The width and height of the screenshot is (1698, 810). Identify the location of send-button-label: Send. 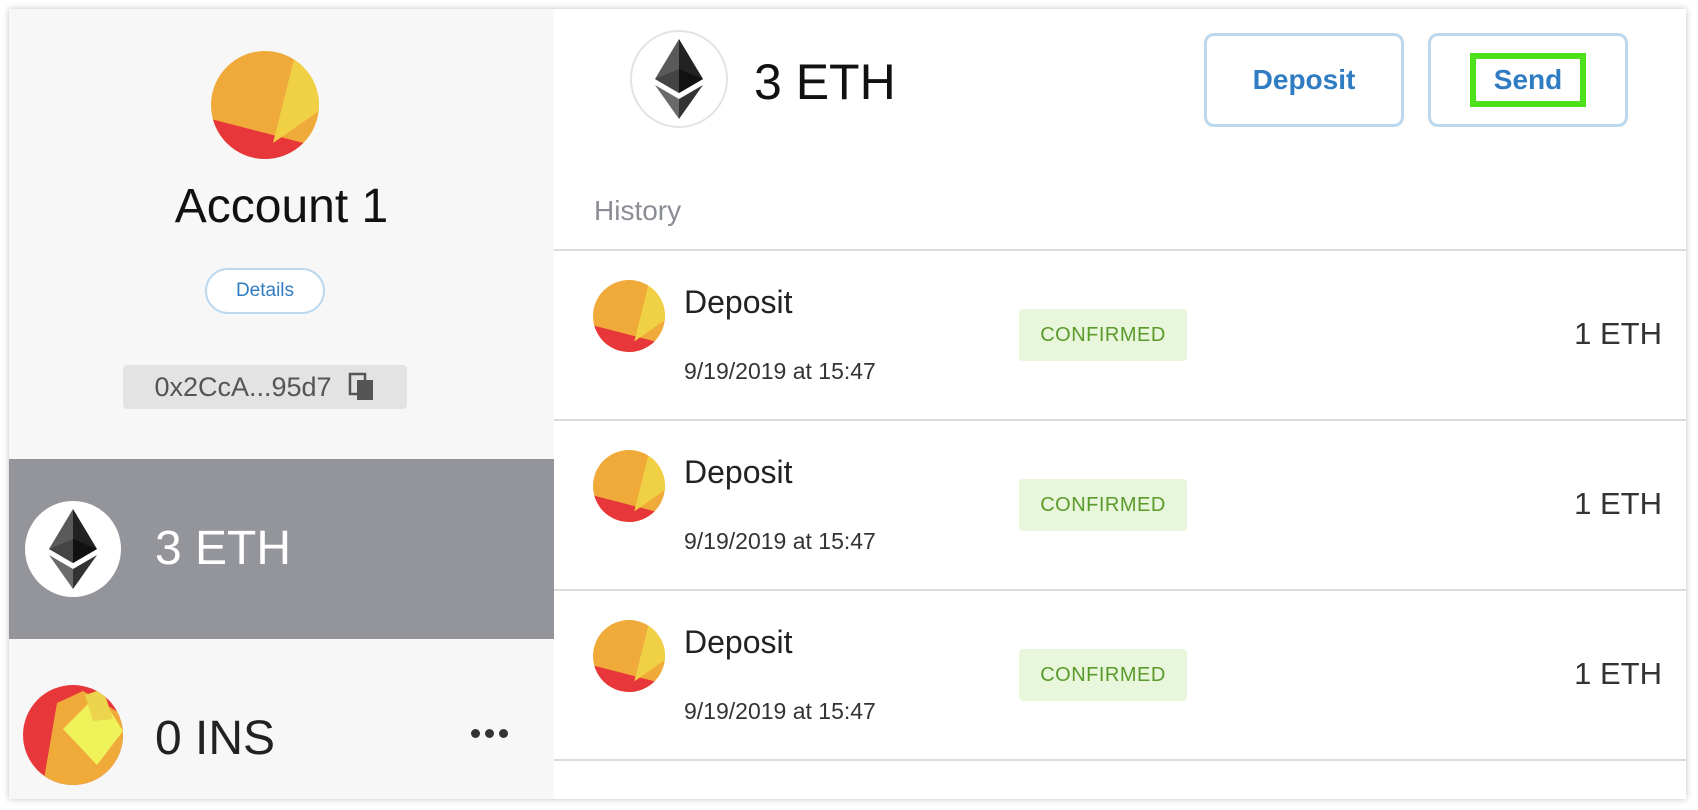
(1528, 80).